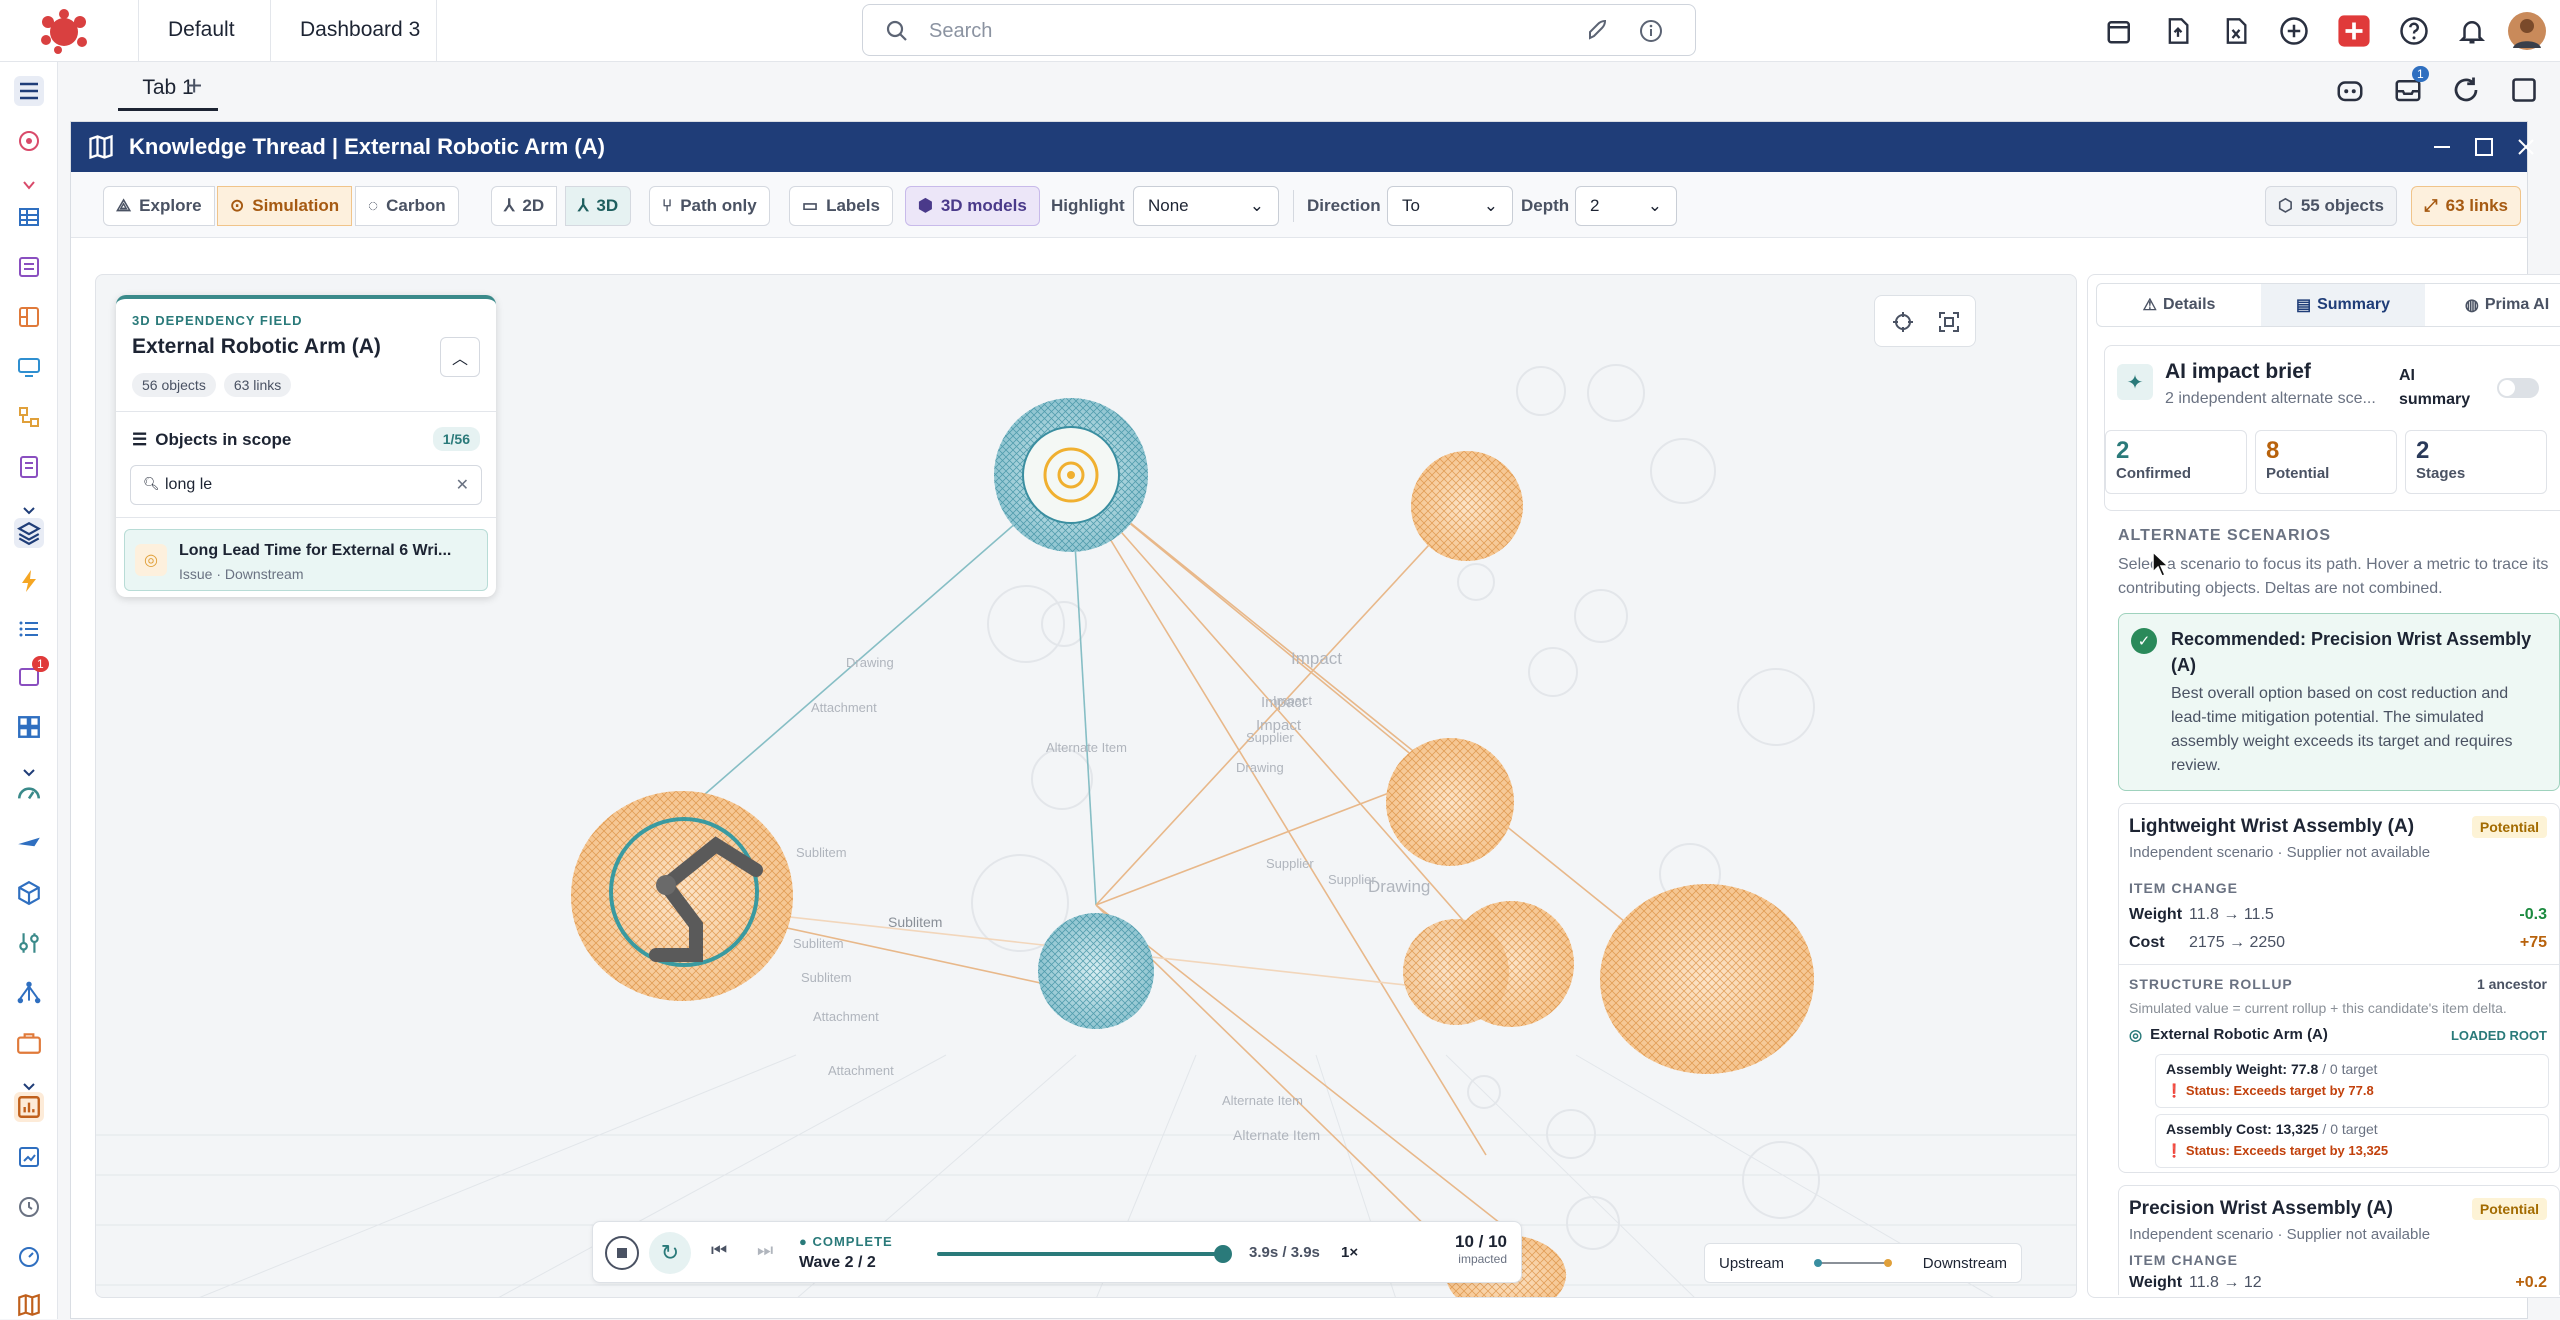  Describe the element at coordinates (29, 727) in the screenshot. I see `dashboard-icon` at that location.